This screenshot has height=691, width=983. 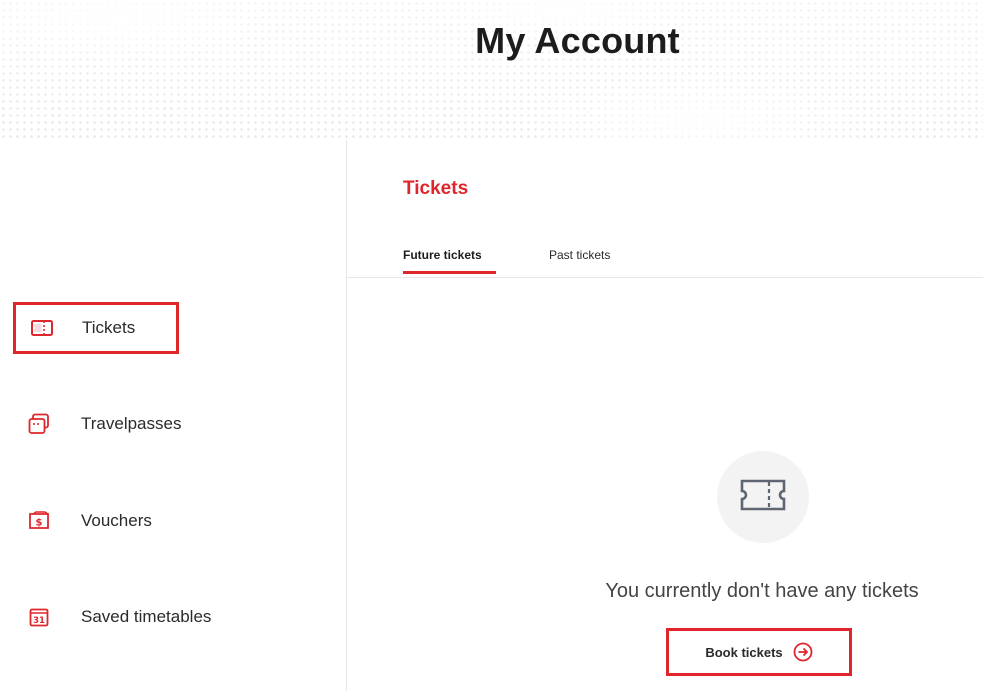 What do you see at coordinates (577, 40) in the screenshot?
I see `page-title: My Account` at bounding box center [577, 40].